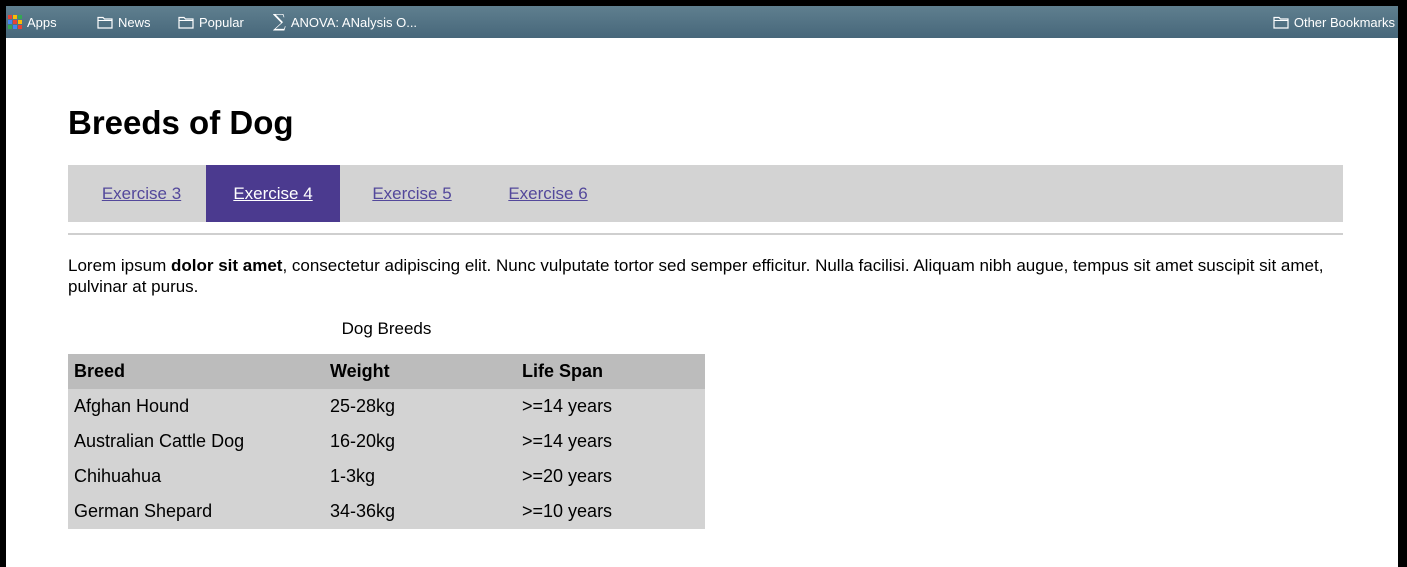 This screenshot has height=567, width=1407. I want to click on table-row: German Shepard 34-36kg >=10 years, so click(386, 511).